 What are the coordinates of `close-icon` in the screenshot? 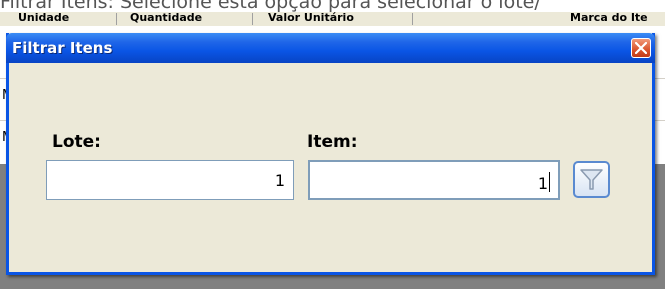 It's located at (641, 48).